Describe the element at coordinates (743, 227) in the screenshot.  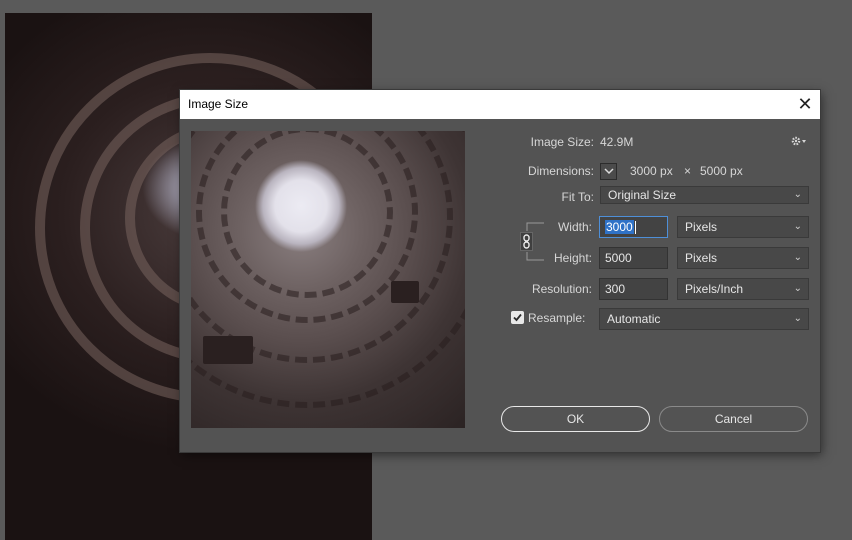
I see `width-unit-select: Pixels ⌄` at that location.